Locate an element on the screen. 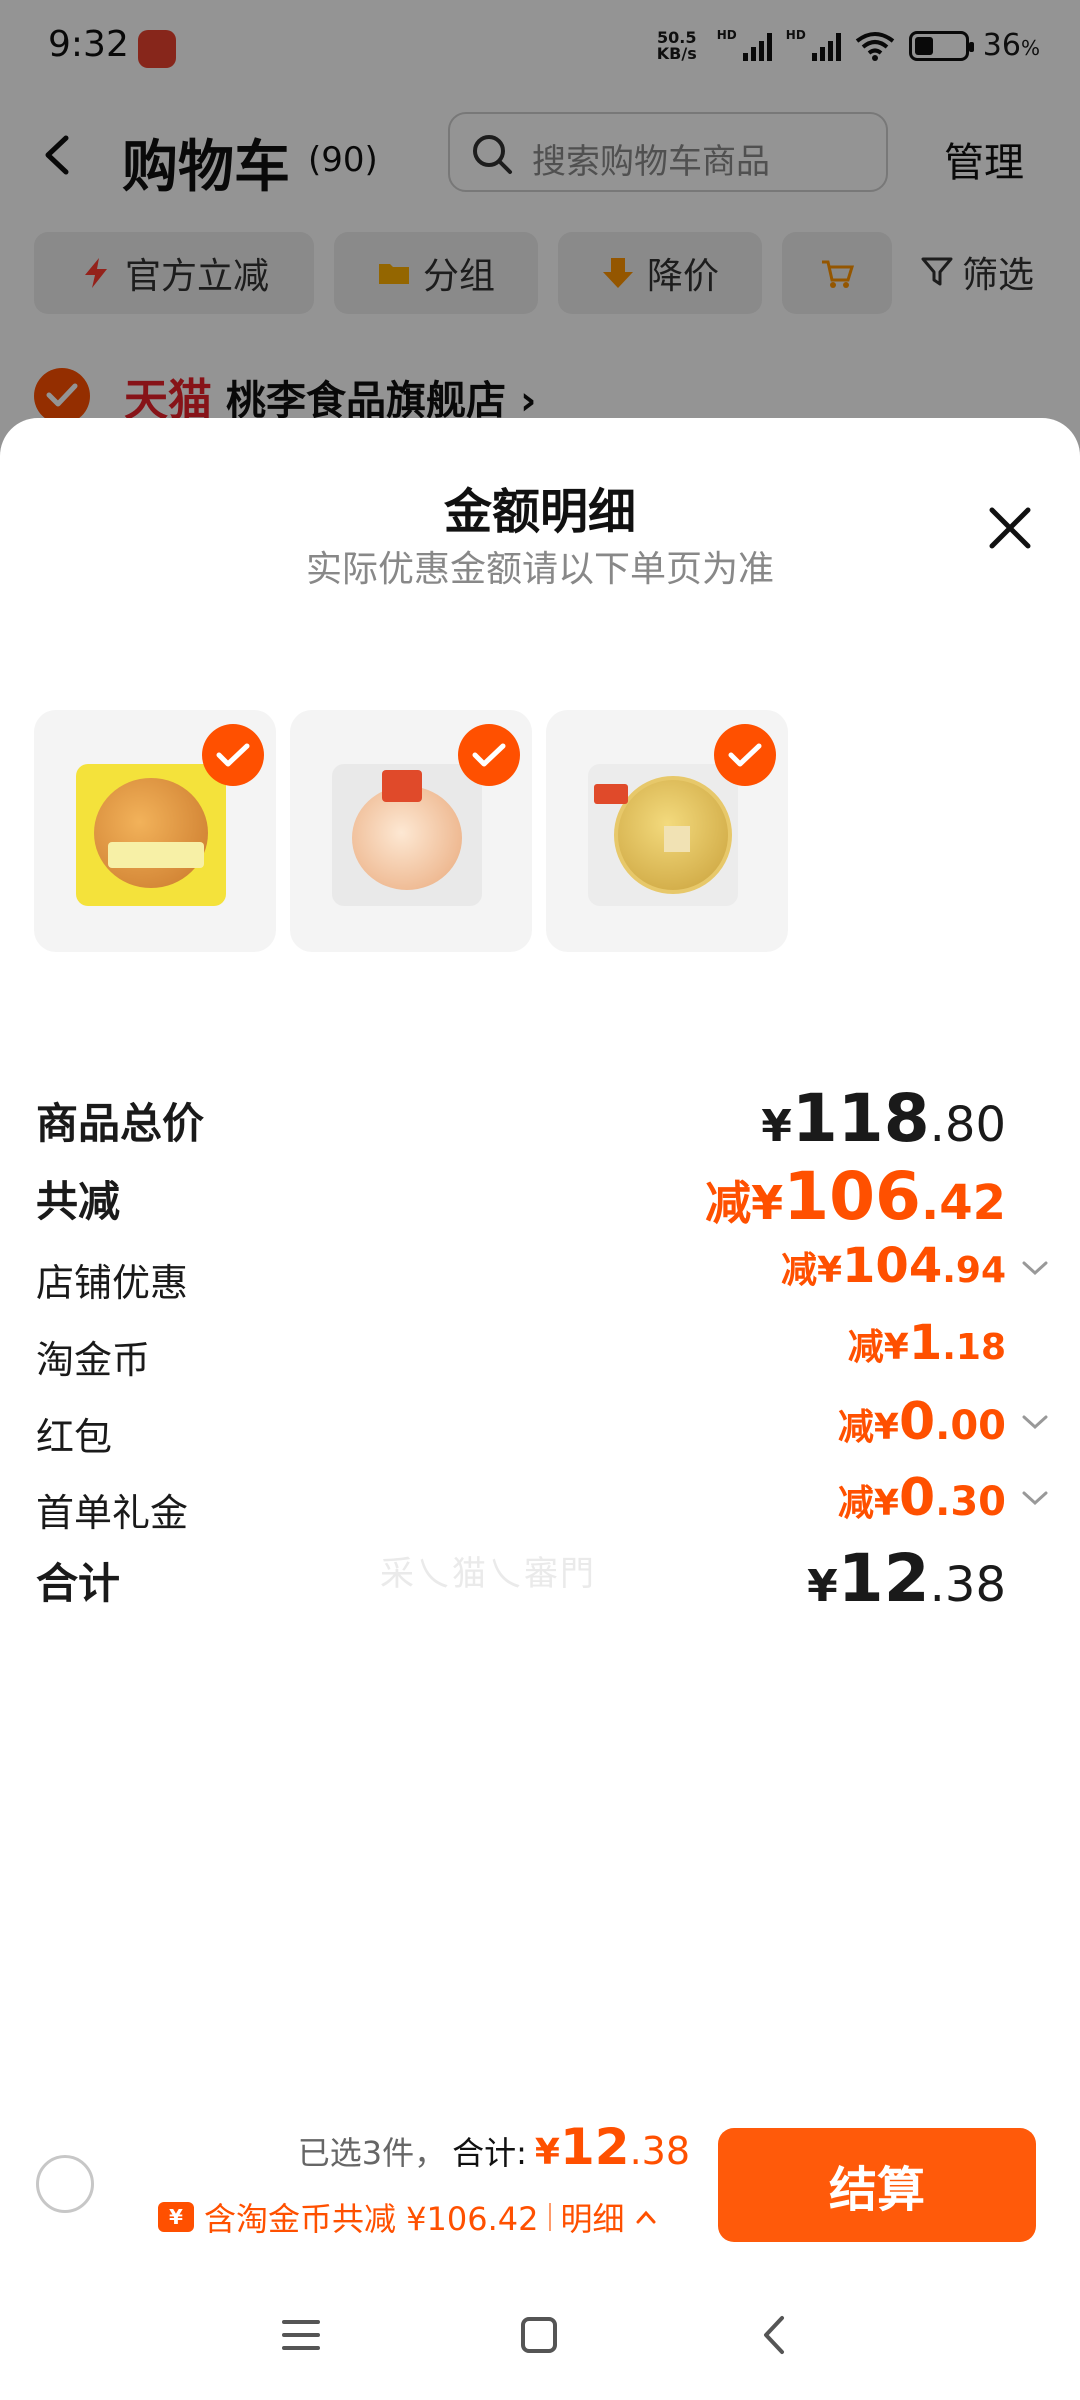 The width and height of the screenshot is (1080, 2400). row-value: 减 ¥0.00 is located at coordinates (922, 1422).